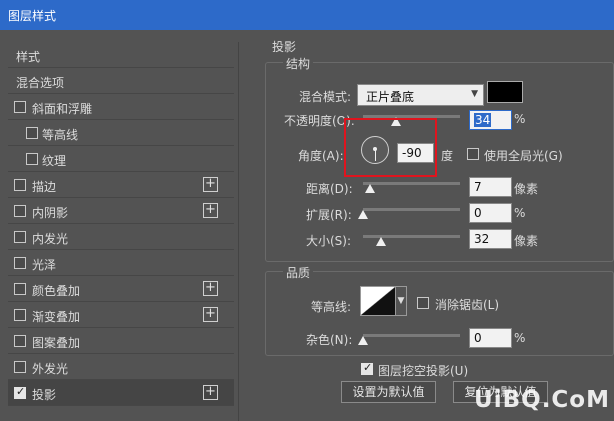  What do you see at coordinates (121, 133) in the screenshot?
I see `sidebar-item: 等高线` at bounding box center [121, 133].